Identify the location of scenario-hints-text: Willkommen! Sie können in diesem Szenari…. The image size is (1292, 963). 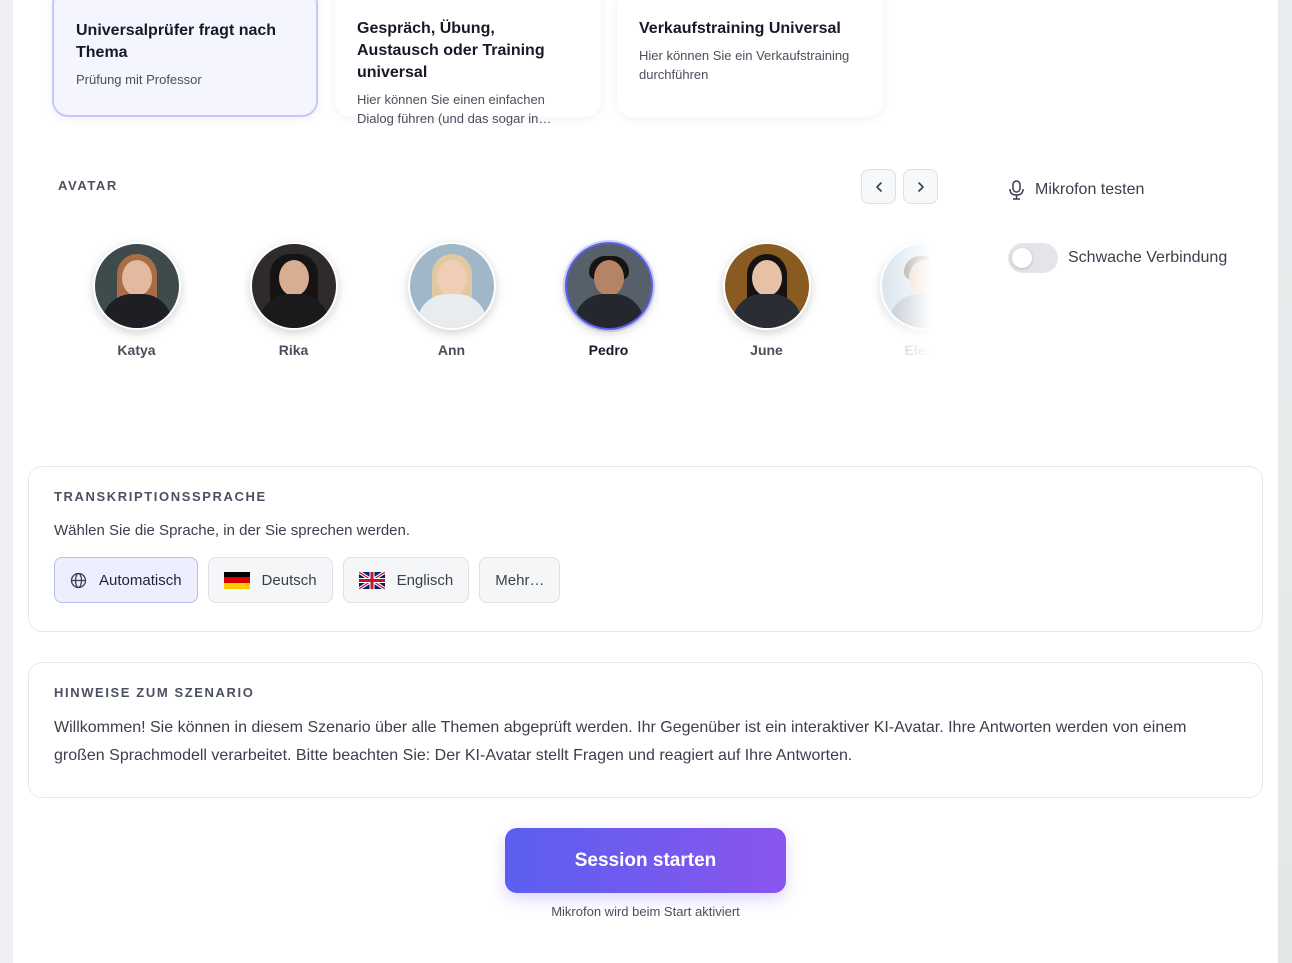
(620, 741).